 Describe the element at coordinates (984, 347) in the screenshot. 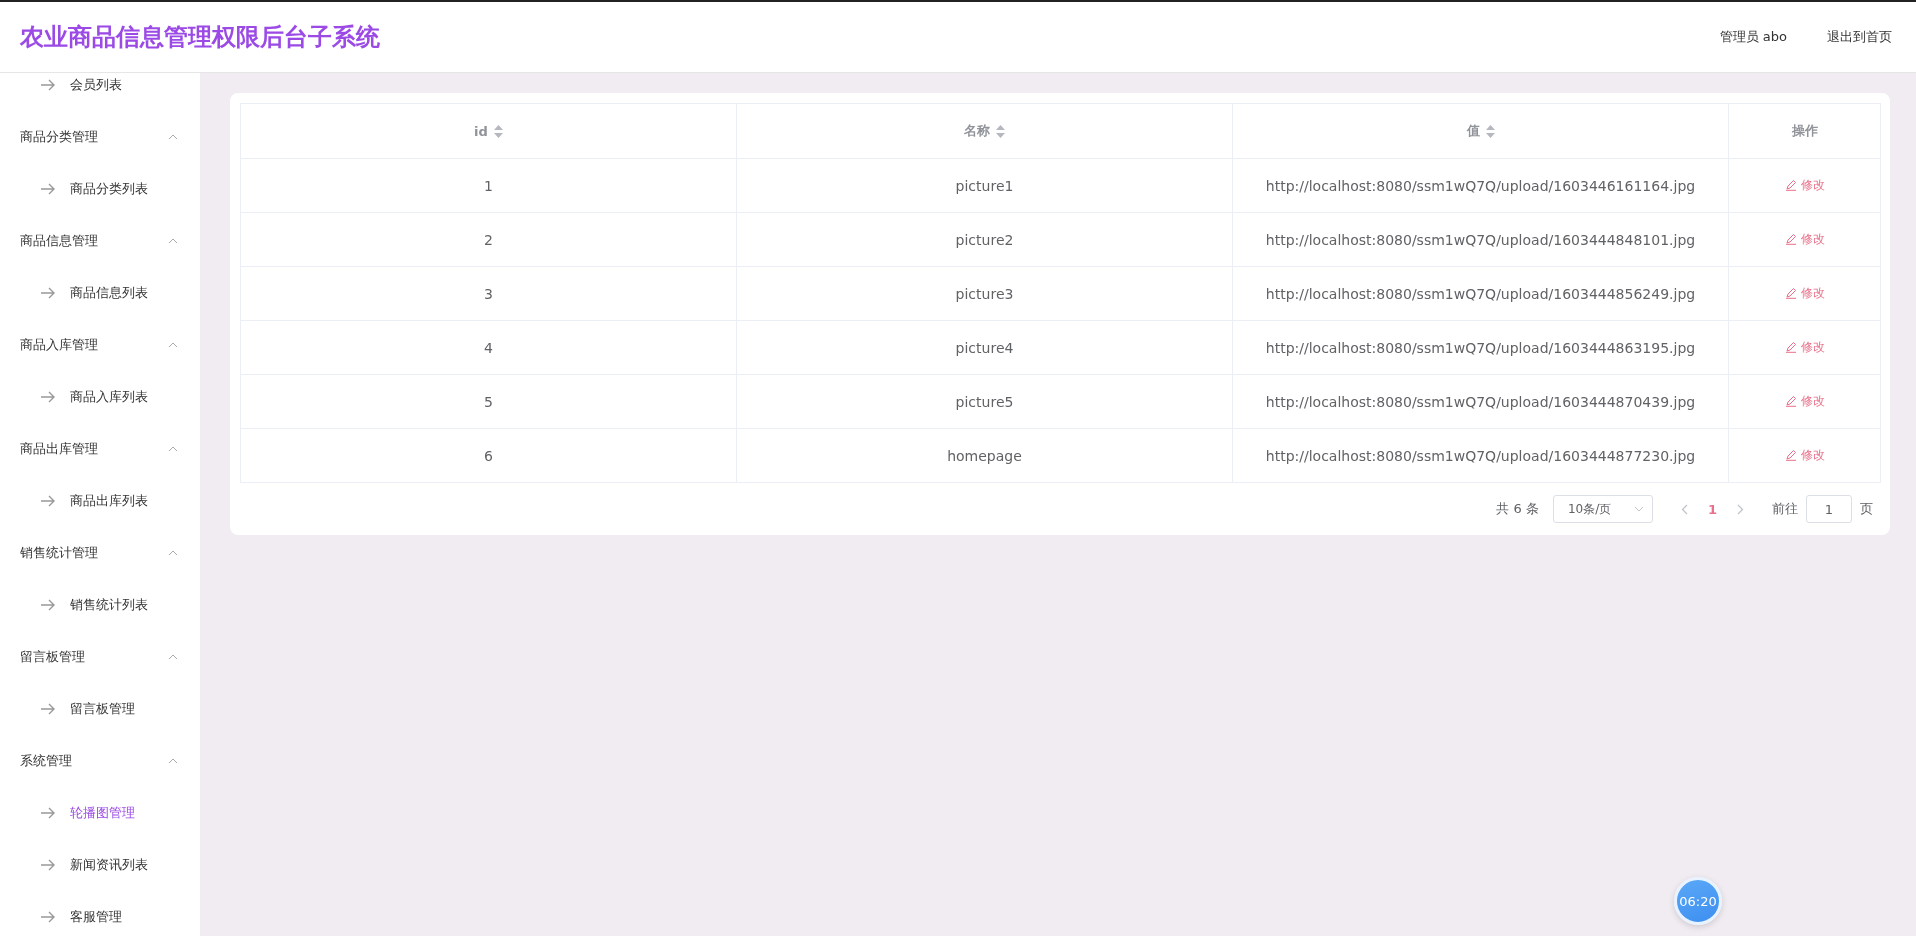

I see `table-cell: picture4` at that location.